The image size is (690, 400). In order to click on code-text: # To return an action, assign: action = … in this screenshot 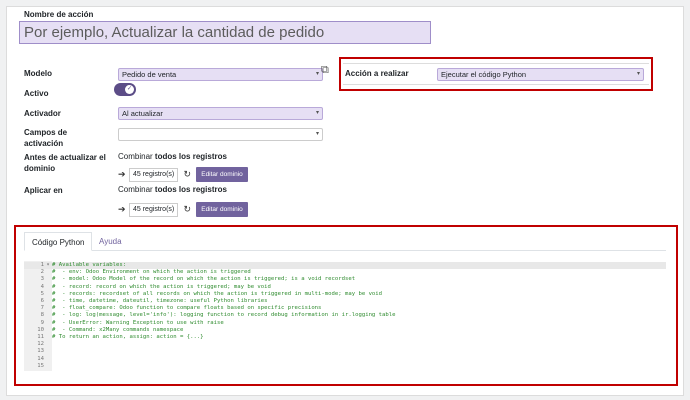, I will do `click(128, 337)`.